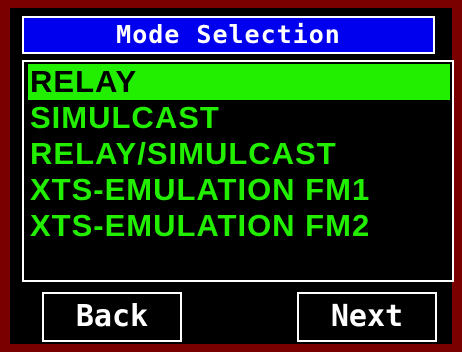 Image resolution: width=462 pixels, height=352 pixels. What do you see at coordinates (239, 226) in the screenshot?
I see `list-item-xts-emulation-fm2: XTS-EMULATION FM2` at bounding box center [239, 226].